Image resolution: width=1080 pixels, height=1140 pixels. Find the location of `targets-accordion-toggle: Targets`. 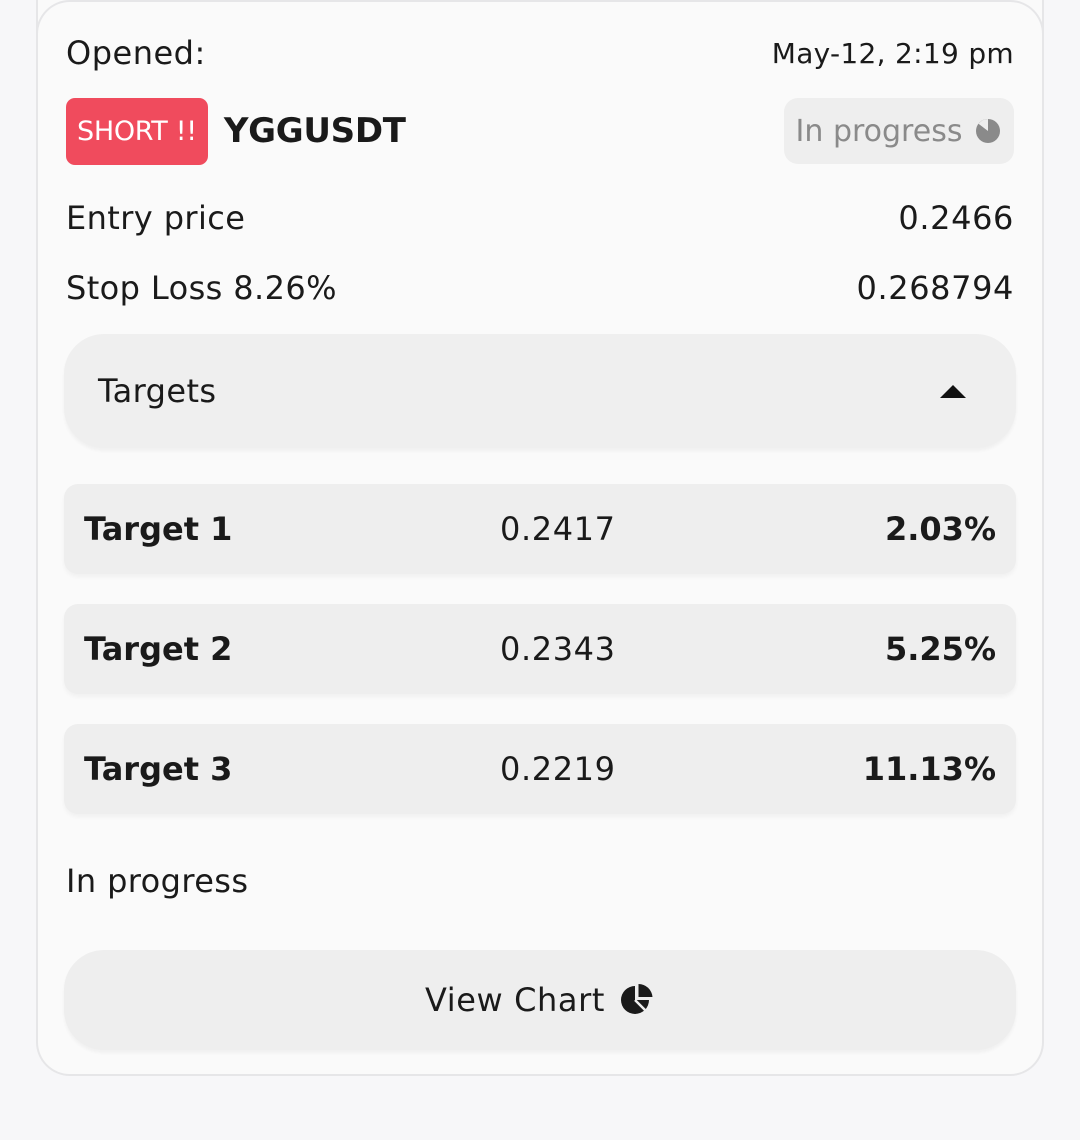

targets-accordion-toggle: Targets is located at coordinates (540, 391).